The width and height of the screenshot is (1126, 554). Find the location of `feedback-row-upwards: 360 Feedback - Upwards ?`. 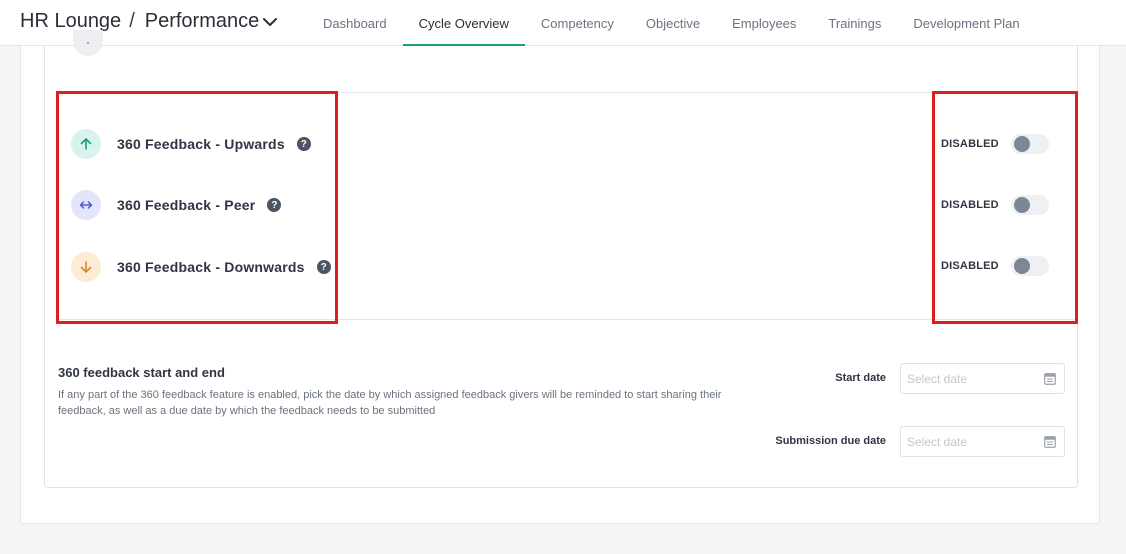

feedback-row-upwards: 360 Feedback - Upwards ? is located at coordinates (191, 144).